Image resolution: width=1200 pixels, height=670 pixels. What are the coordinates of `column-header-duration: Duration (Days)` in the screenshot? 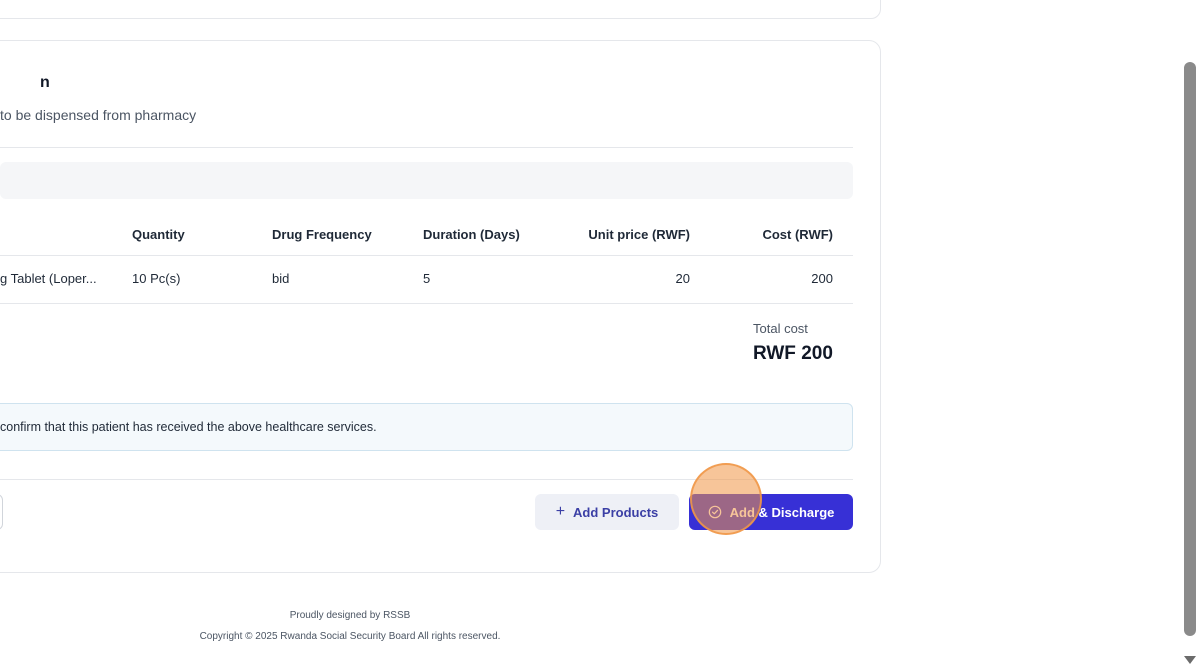 It's located at (471, 234).